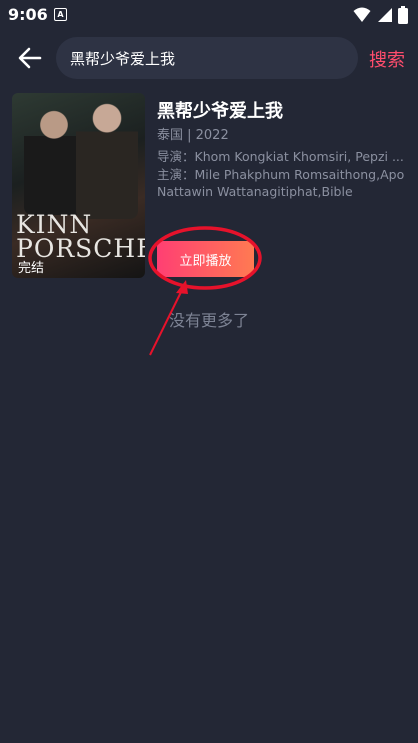 The width and height of the screenshot is (418, 743). I want to click on search-input, so click(207, 58).